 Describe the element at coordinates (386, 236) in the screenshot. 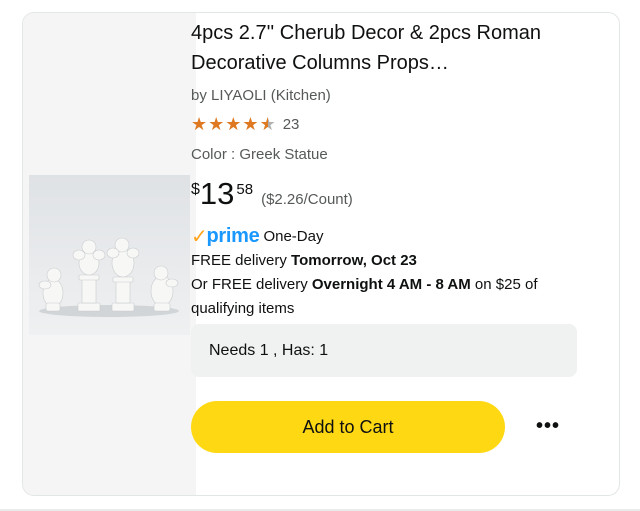

I see `prime-badge-row: ✓ prime One-Day` at that location.